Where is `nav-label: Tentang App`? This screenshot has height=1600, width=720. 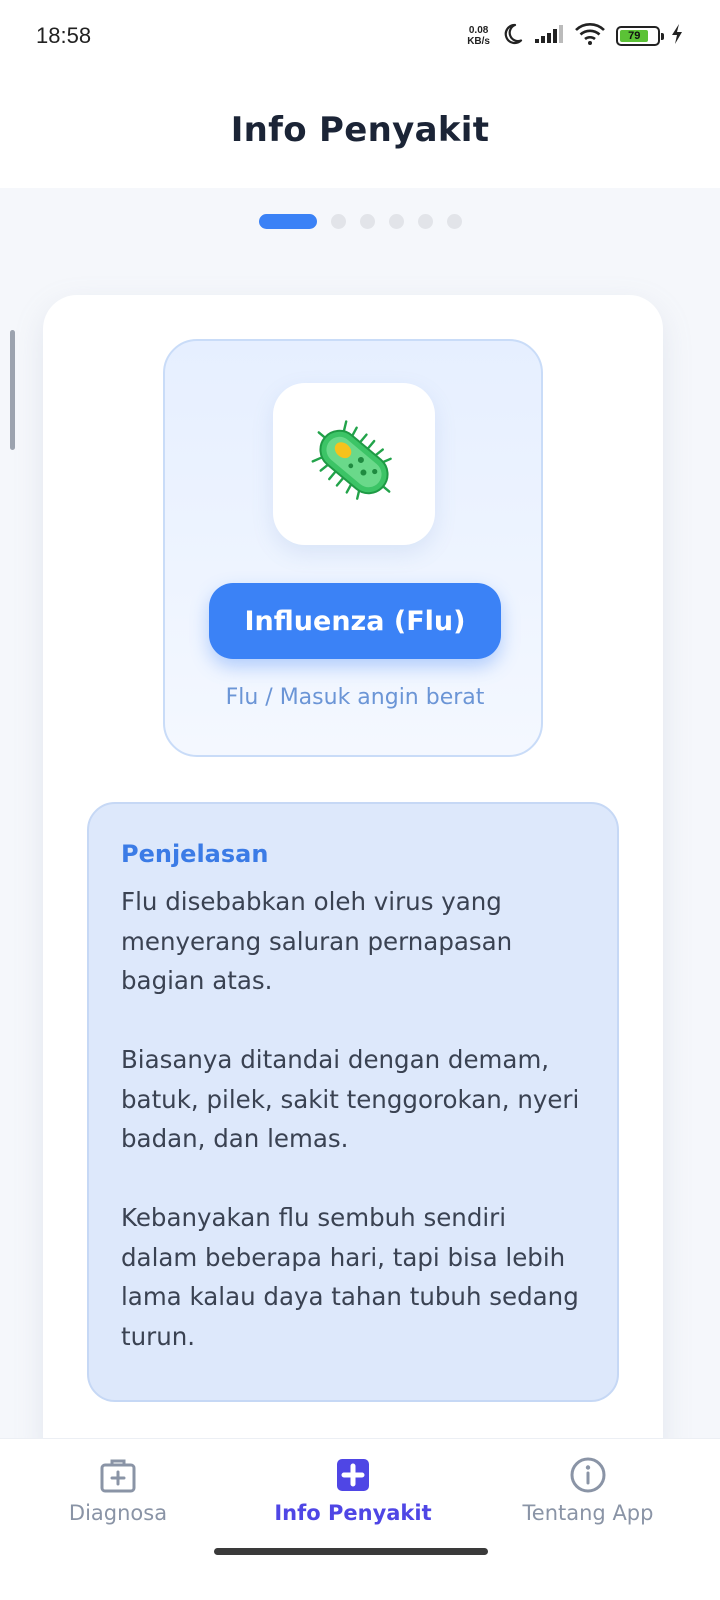
nav-label: Tentang App is located at coordinates (588, 1513).